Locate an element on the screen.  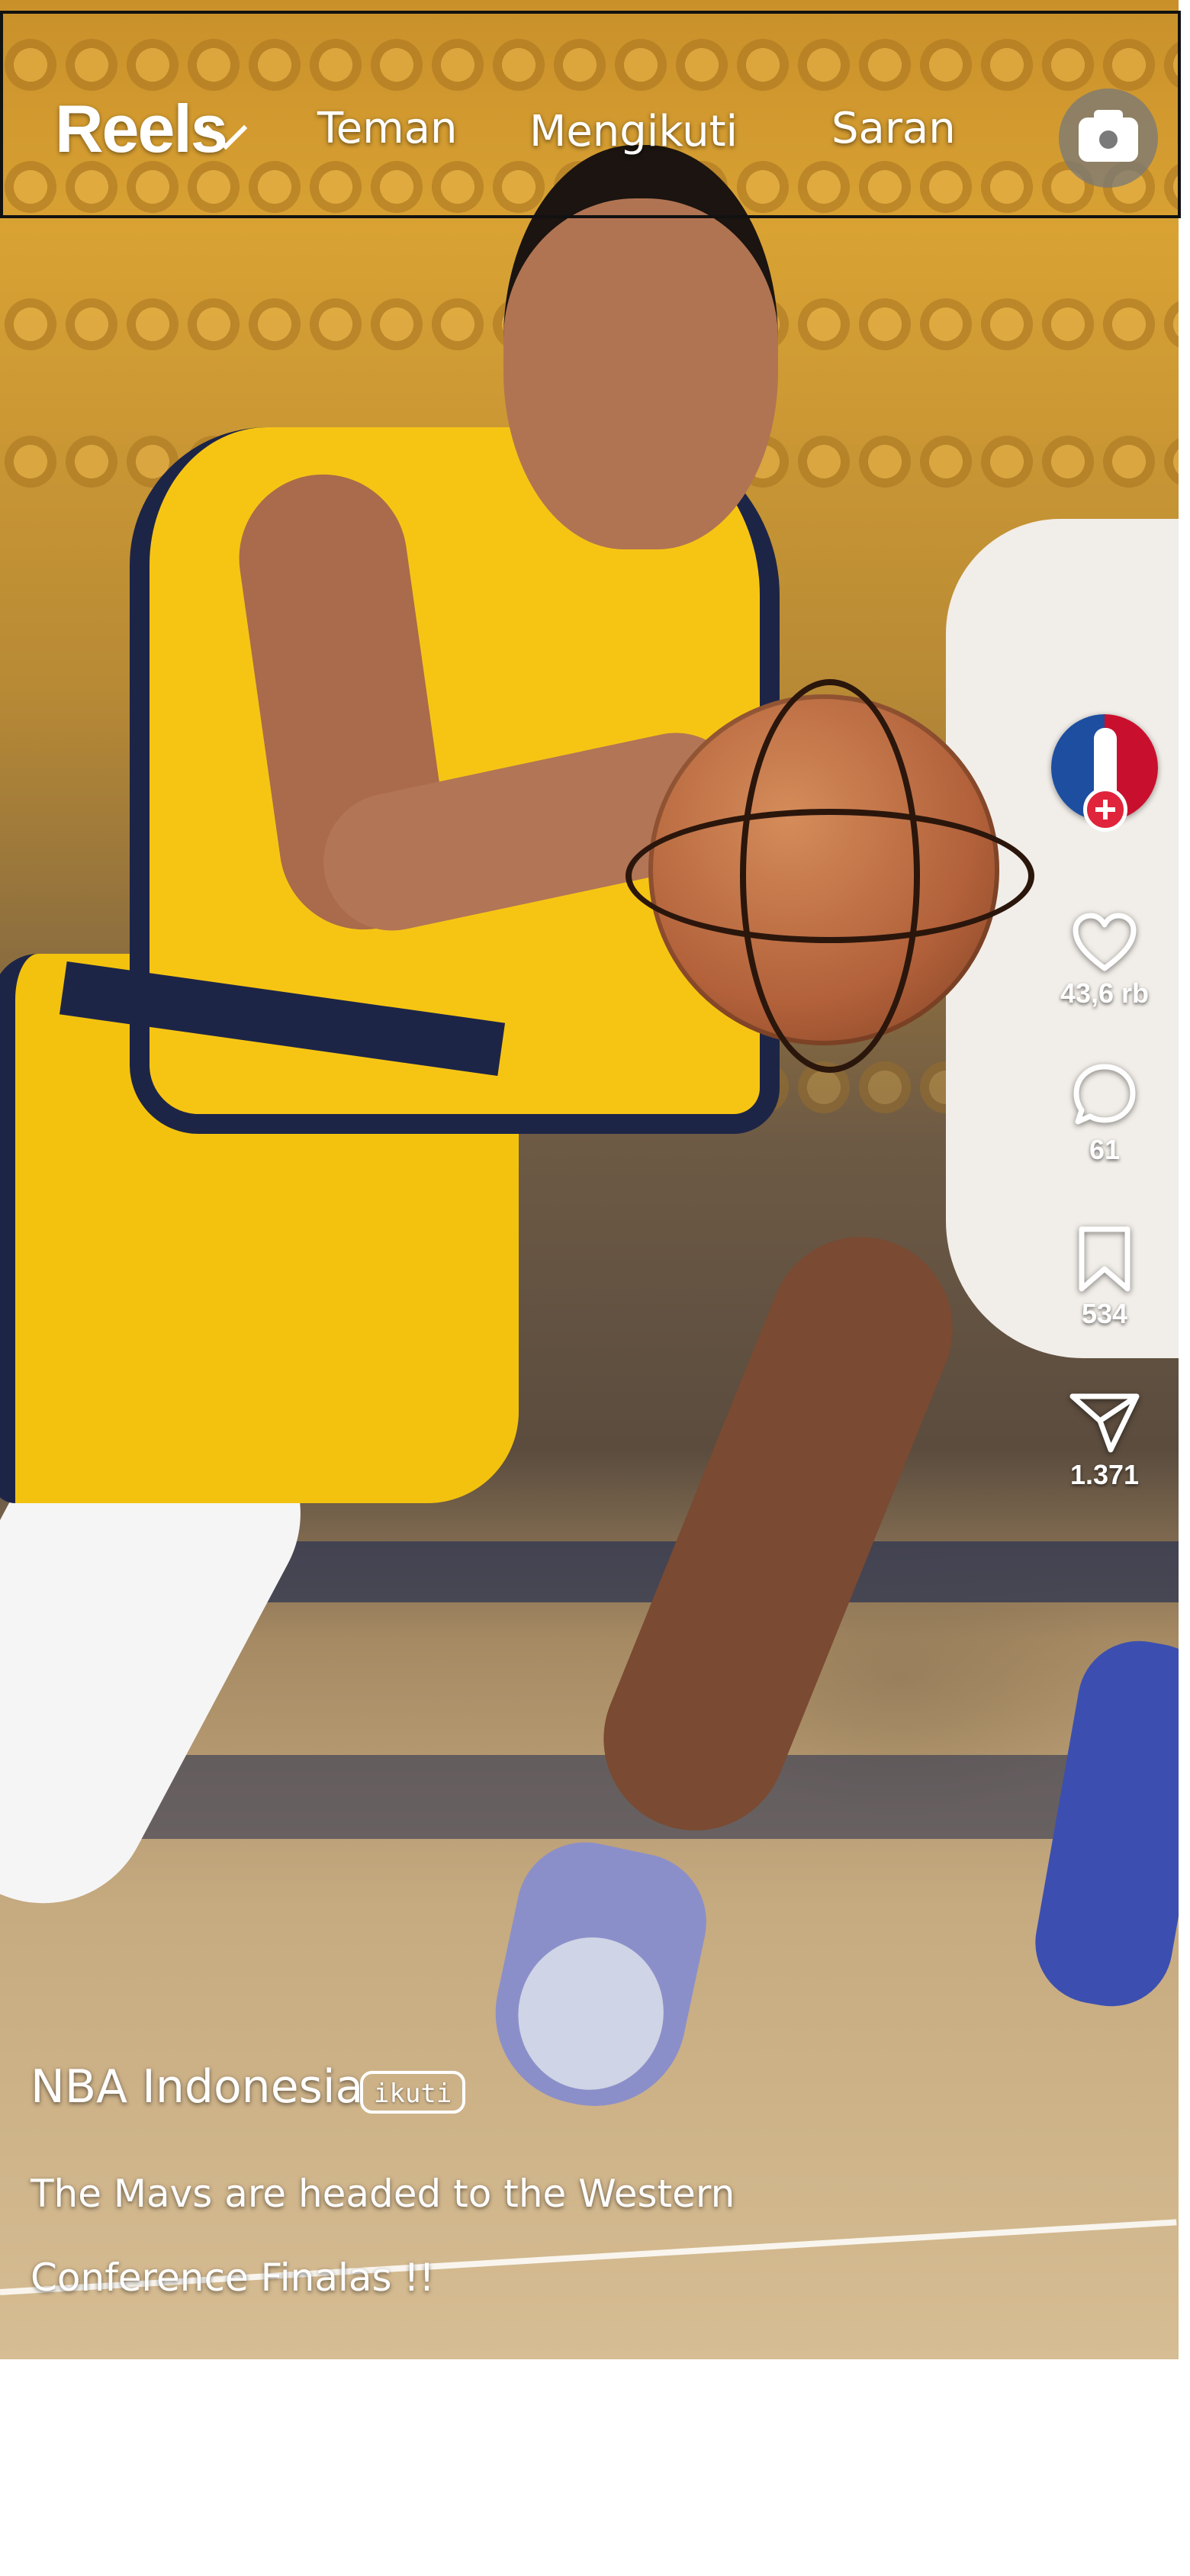
player-shoe is located at coordinates (598, 1976).